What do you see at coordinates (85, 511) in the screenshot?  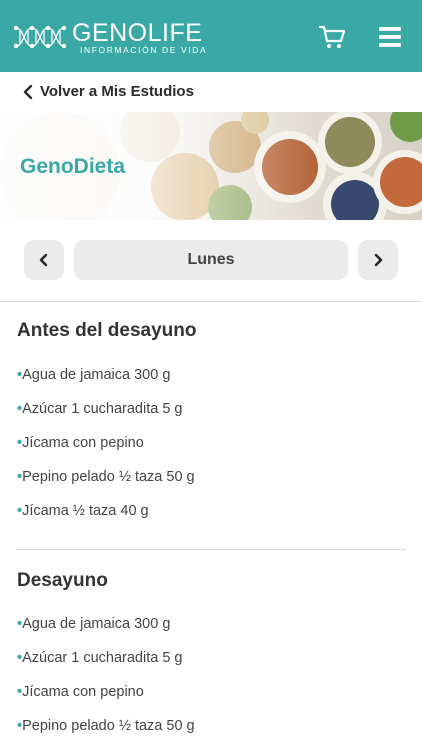 I see `food-item-text: Jícama ½ taza 40 g` at bounding box center [85, 511].